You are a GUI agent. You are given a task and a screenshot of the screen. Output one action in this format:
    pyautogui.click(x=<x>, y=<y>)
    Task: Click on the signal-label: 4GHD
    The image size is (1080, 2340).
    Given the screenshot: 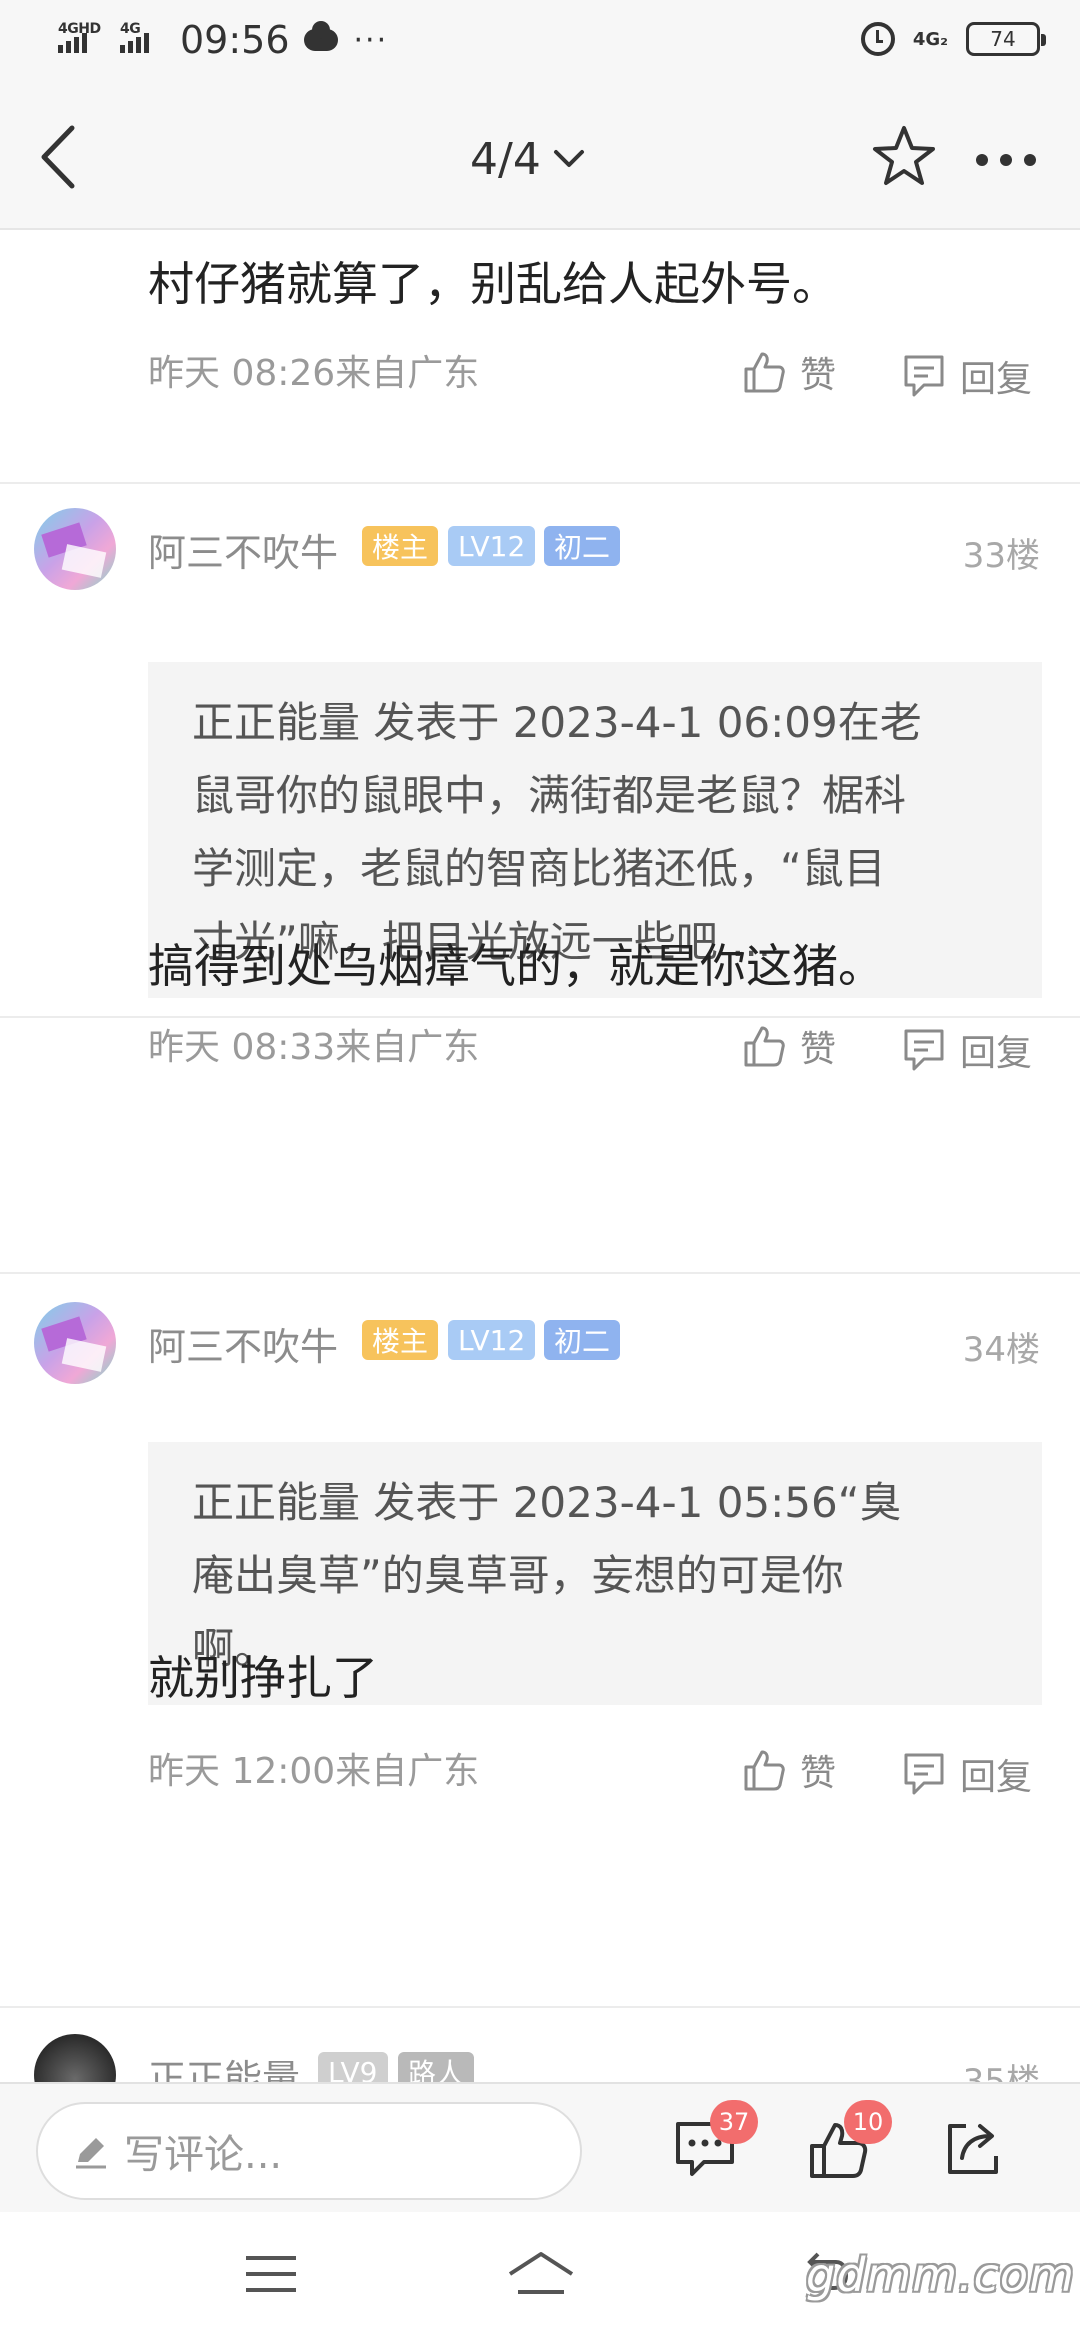 What is the action you would take?
    pyautogui.click(x=79, y=29)
    